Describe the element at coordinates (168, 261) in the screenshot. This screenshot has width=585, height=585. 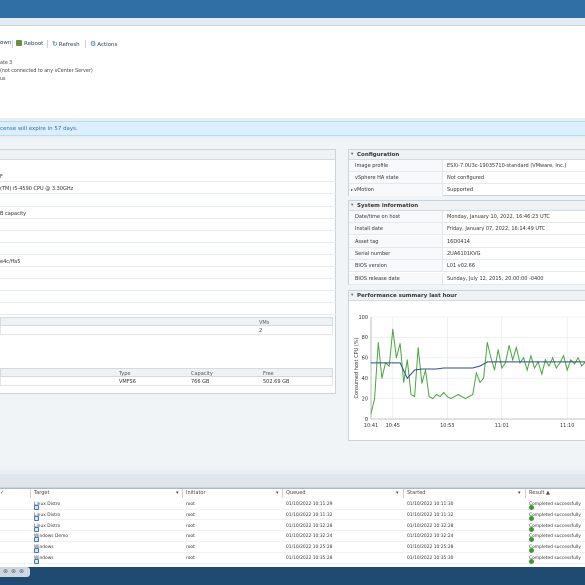
I see `hardware-row: e4c/ffa5` at that location.